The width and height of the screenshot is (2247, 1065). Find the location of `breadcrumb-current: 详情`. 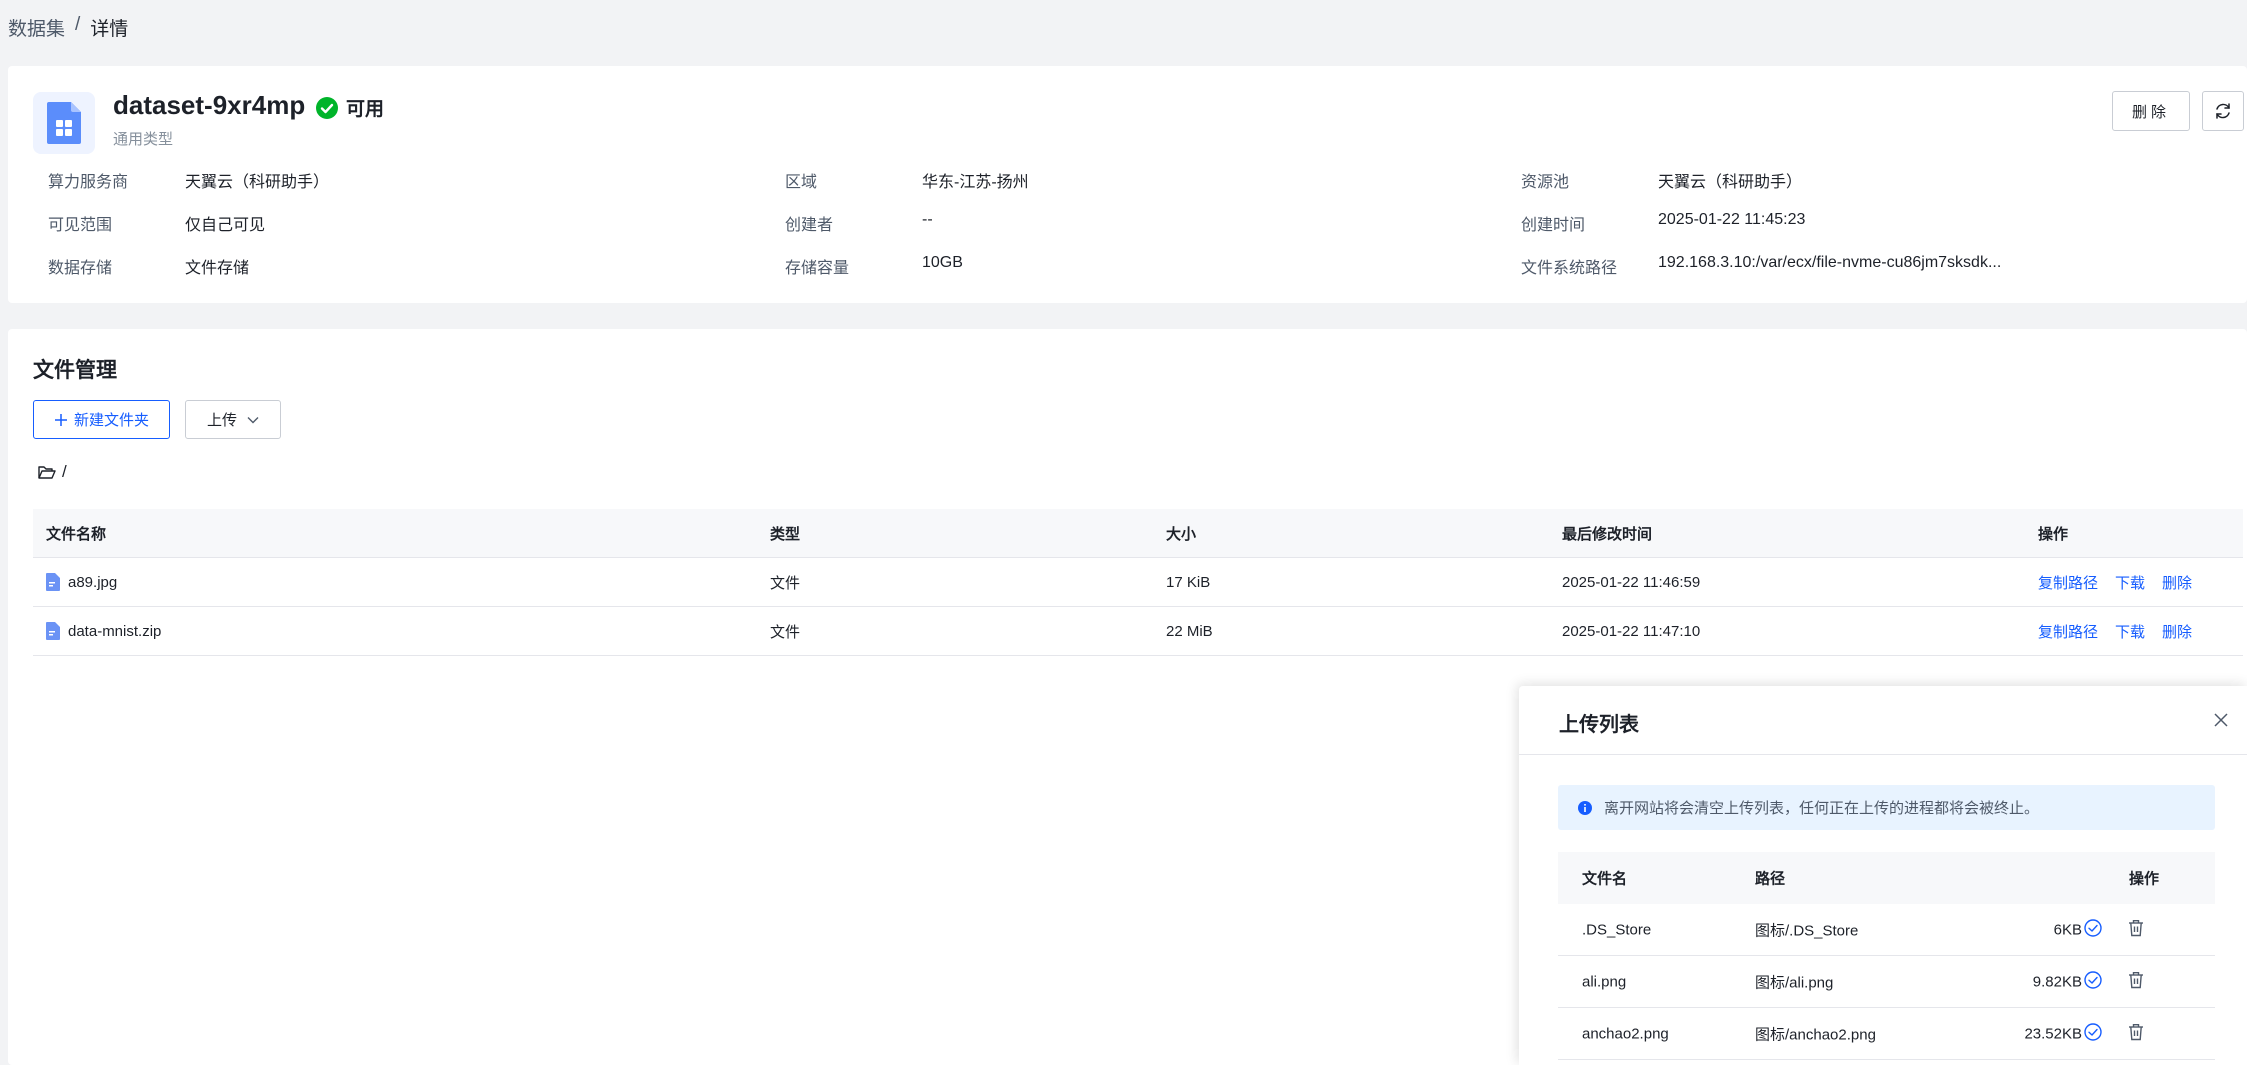

breadcrumb-current: 详情 is located at coordinates (109, 29).